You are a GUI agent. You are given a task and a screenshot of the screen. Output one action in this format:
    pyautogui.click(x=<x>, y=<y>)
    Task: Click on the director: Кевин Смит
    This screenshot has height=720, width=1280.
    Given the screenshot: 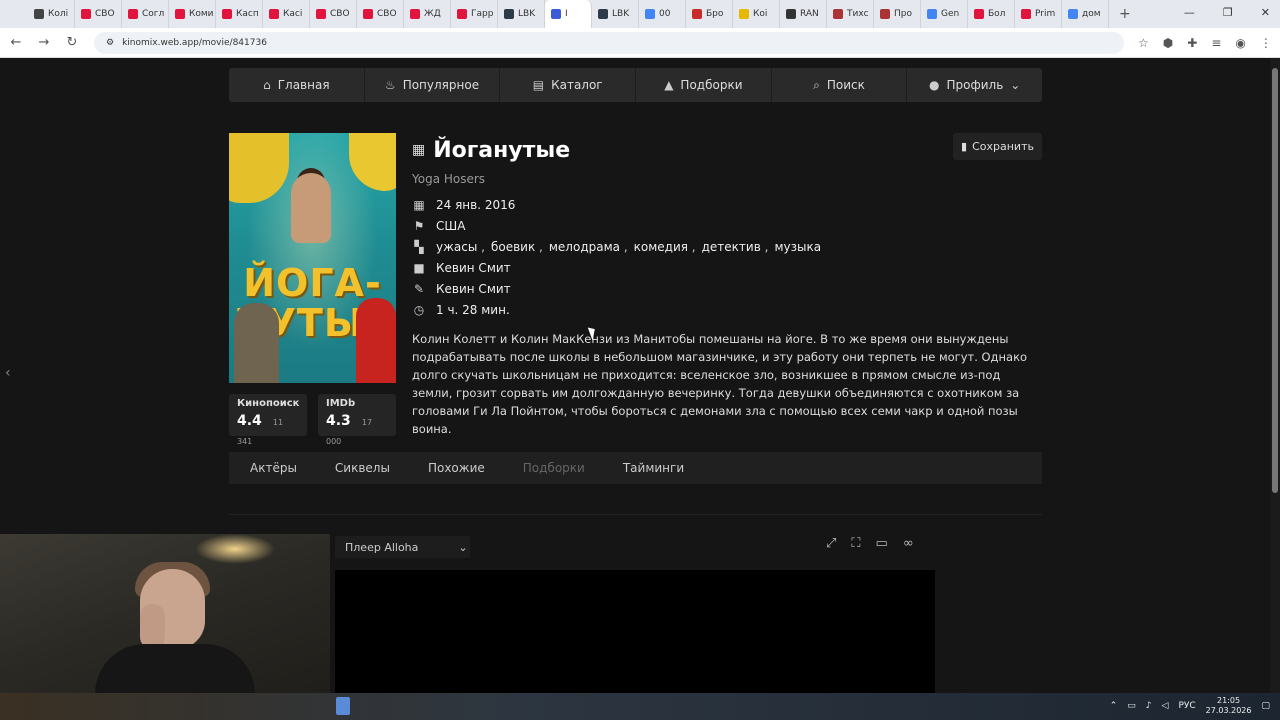 What is the action you would take?
    pyautogui.click(x=473, y=268)
    